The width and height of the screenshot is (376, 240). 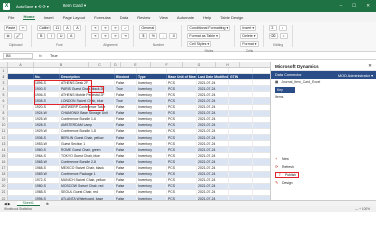 I want to click on row-number: 18, so click(x=4, y=174).